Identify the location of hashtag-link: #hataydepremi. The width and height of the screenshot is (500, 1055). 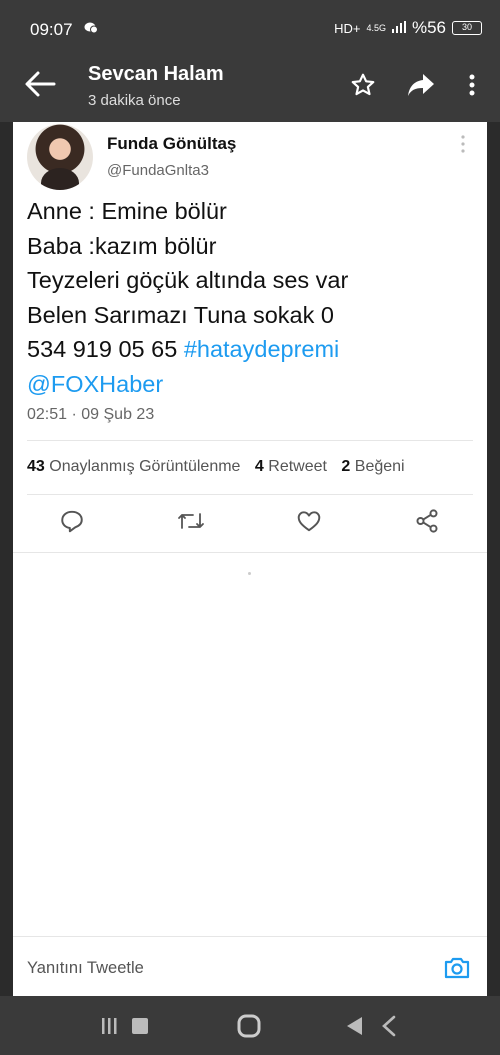
(261, 349).